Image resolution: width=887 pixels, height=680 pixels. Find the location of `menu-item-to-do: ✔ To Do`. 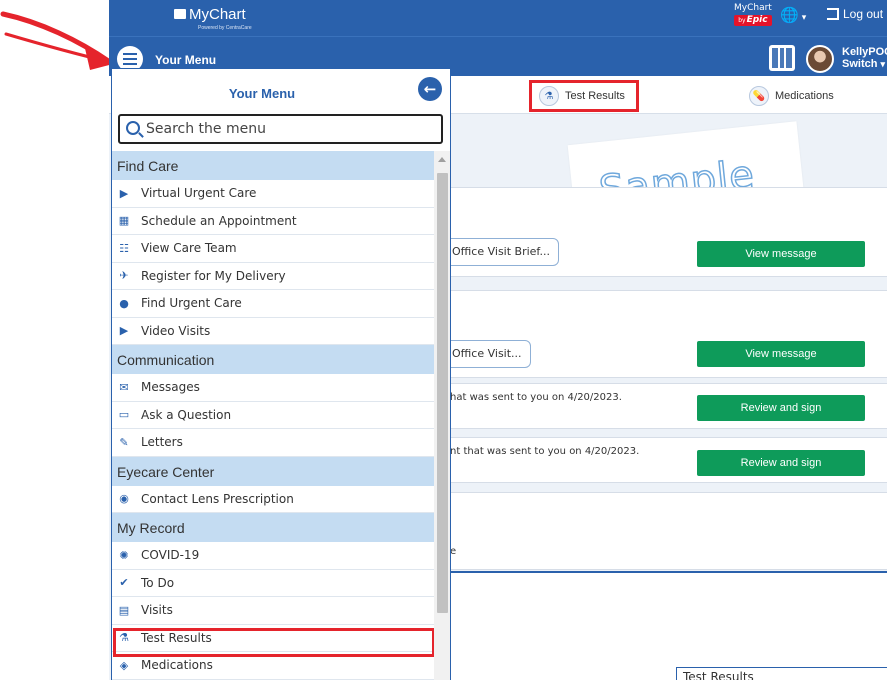

menu-item-to-do: ✔ To Do is located at coordinates (273, 583).